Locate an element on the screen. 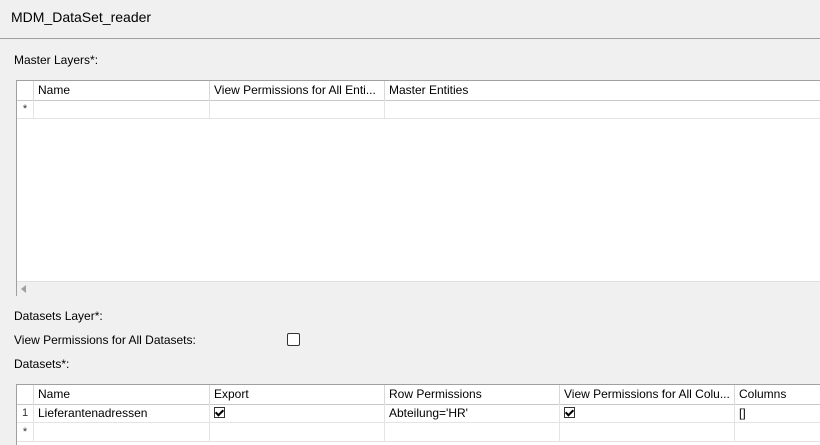 The image size is (820, 445). view-all-datasets-label: View Permissions for All Datasets: is located at coordinates (105, 340).